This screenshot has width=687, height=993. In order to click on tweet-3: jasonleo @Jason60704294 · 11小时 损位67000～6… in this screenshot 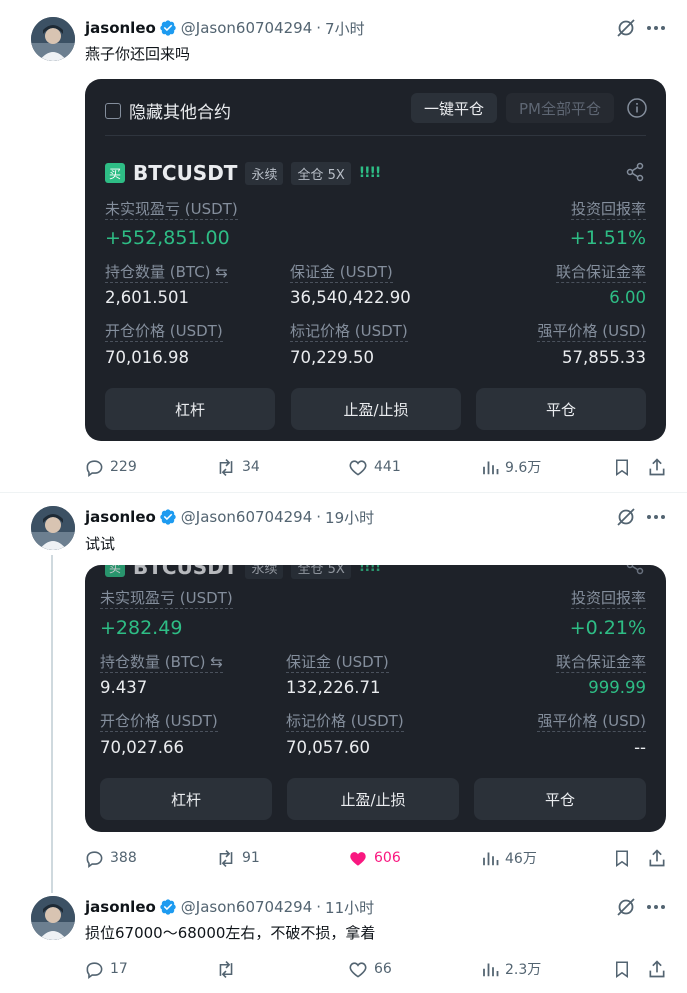, I will do `click(343, 938)`.